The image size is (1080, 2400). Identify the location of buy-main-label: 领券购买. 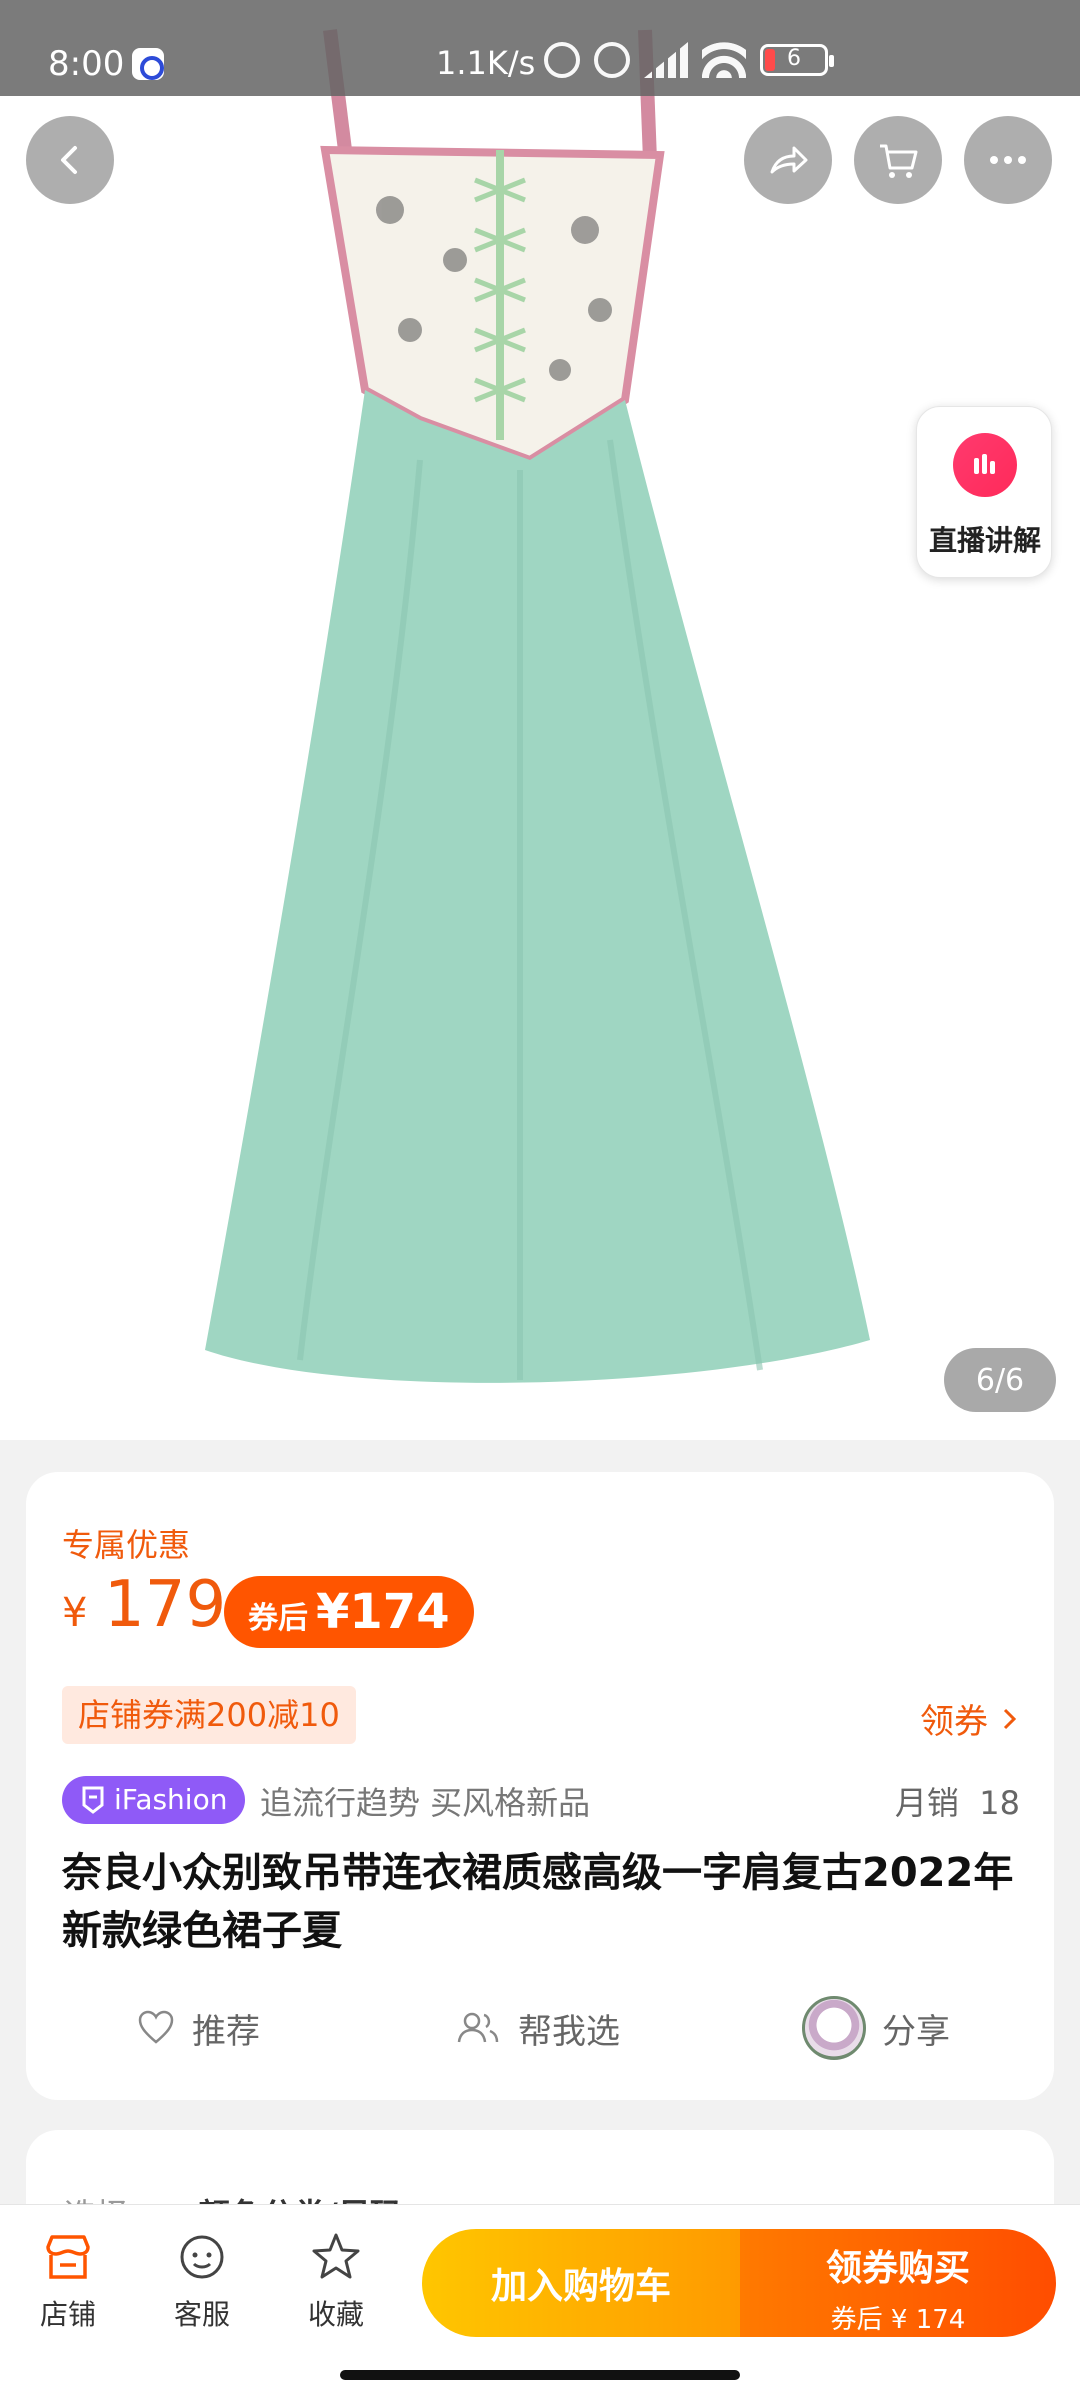
(897, 2268).